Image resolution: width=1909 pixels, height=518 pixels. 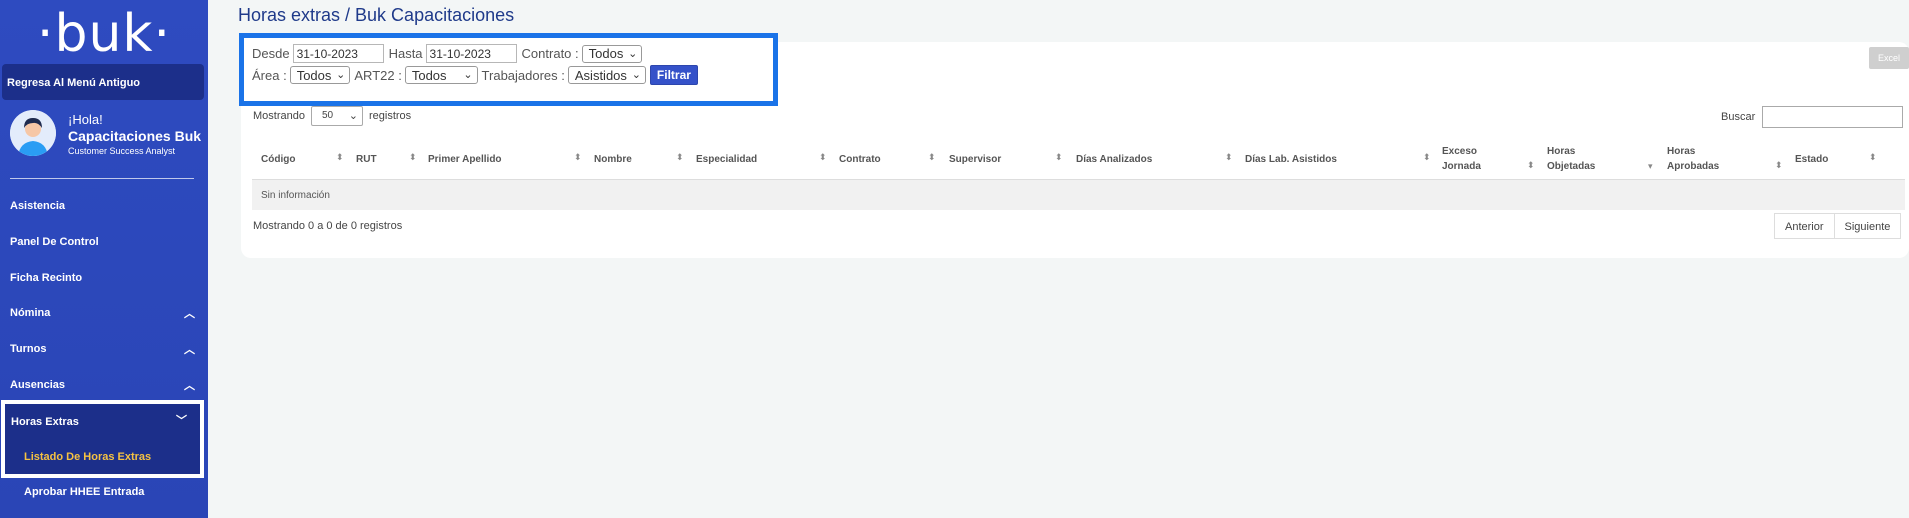 I want to click on page-title: Horas extras / Buk Capacitaciones, so click(x=376, y=15).